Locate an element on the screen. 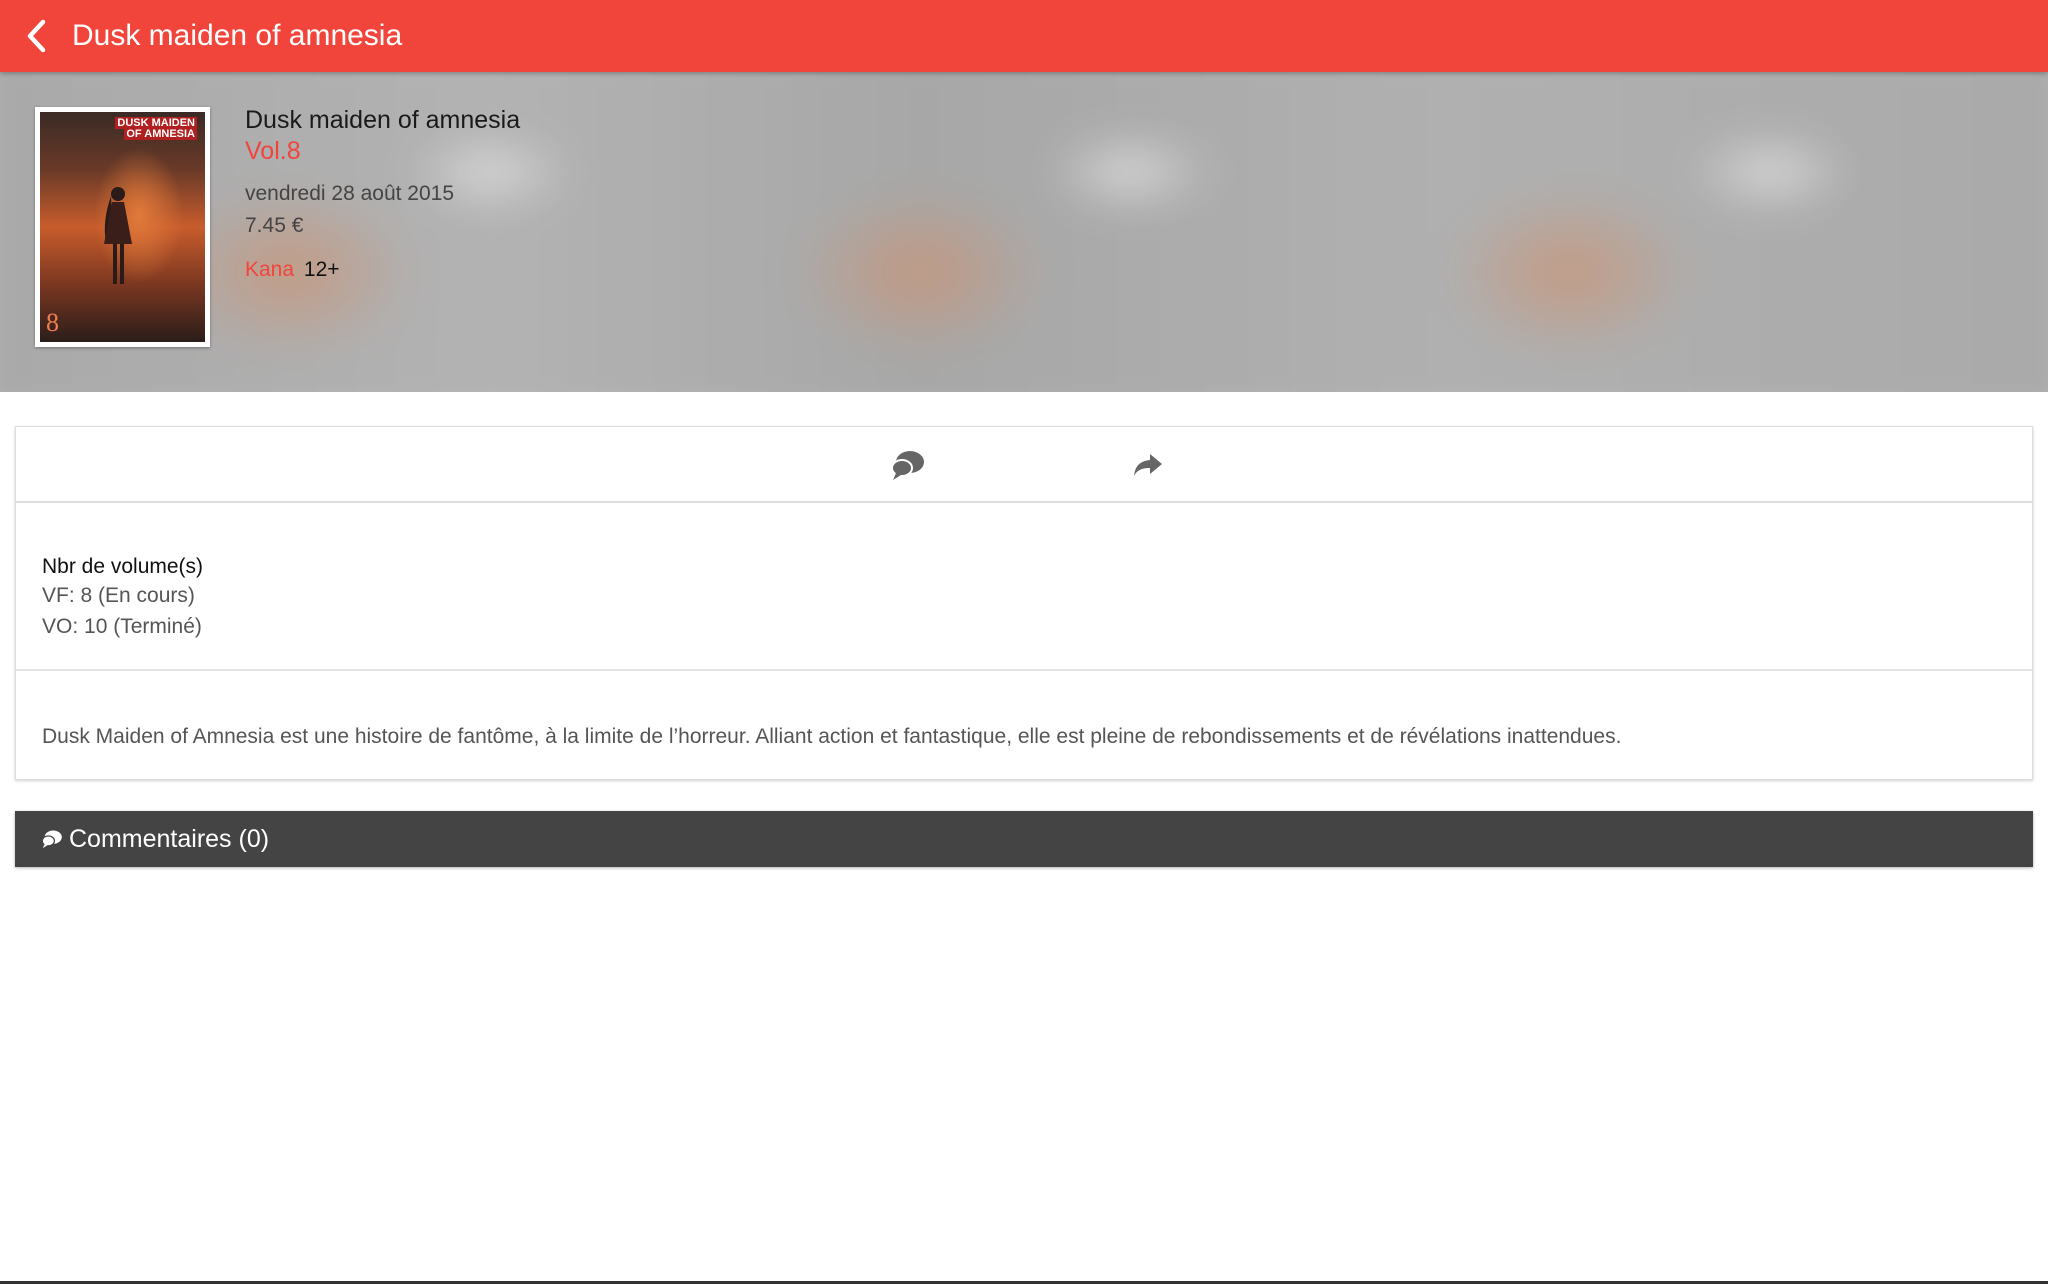  book-cover: DUSK MAIDEN OF AMNESIA 8 is located at coordinates (122, 227).